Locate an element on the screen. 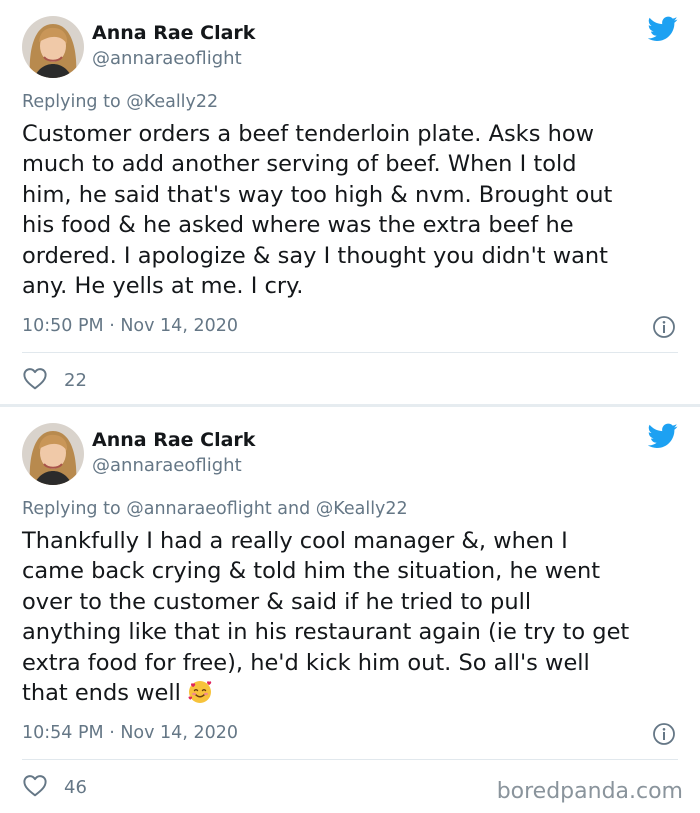 This screenshot has width=700, height=813. replying-to: Replying to @Keally22 is located at coordinates (120, 102).